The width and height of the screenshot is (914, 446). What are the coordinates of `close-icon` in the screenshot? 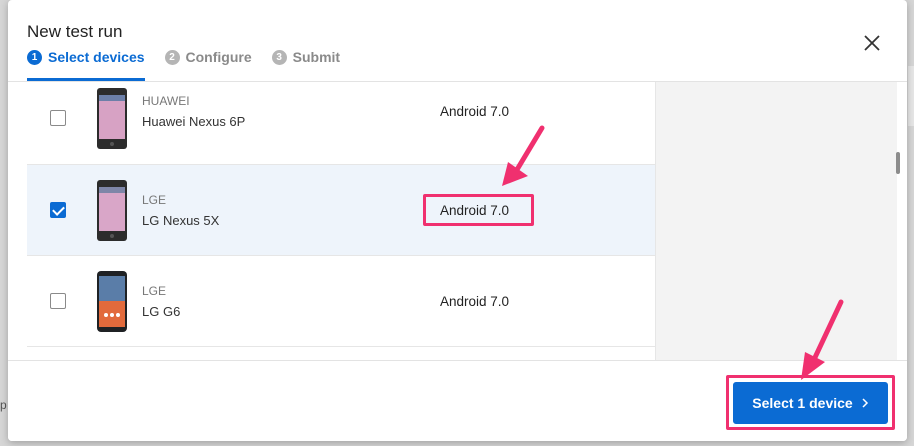 It's located at (872, 43).